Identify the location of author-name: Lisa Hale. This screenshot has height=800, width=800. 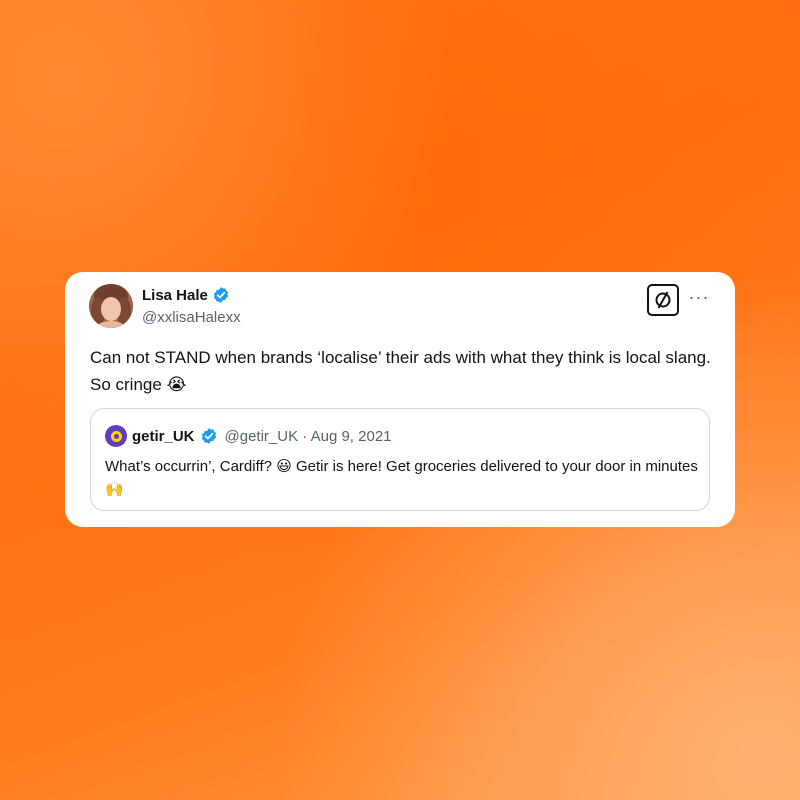
(175, 295).